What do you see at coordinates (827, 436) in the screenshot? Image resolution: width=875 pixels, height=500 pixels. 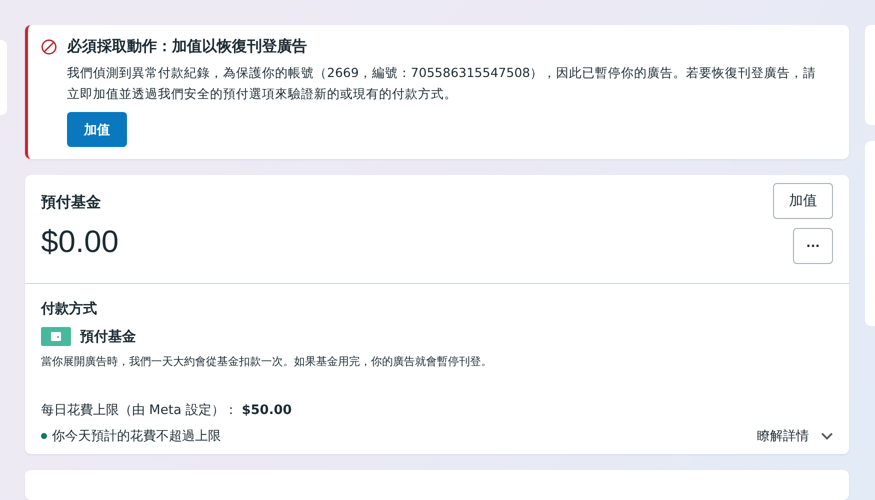 I see `chevron-icon` at bounding box center [827, 436].